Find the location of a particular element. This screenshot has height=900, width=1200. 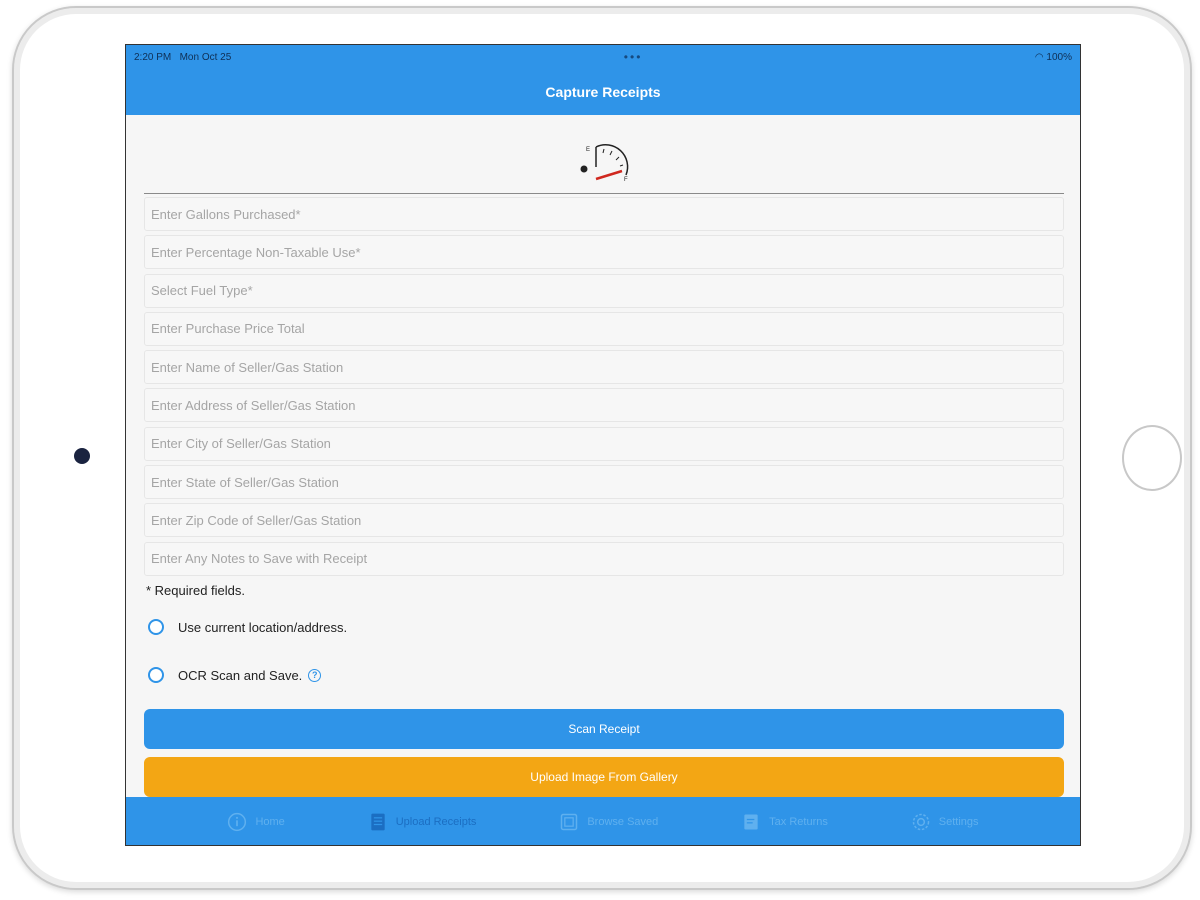

upload-from-gallery-button: Upload Image From Gallery is located at coordinates (604, 777).